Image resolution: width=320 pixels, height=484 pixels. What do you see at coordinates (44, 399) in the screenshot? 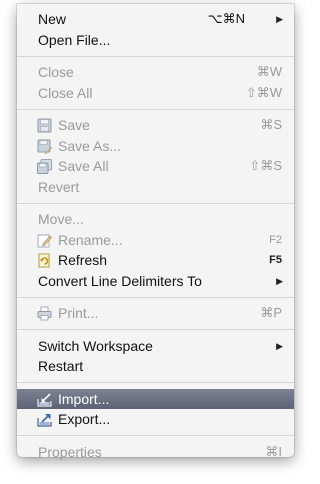
I see `import-icon` at bounding box center [44, 399].